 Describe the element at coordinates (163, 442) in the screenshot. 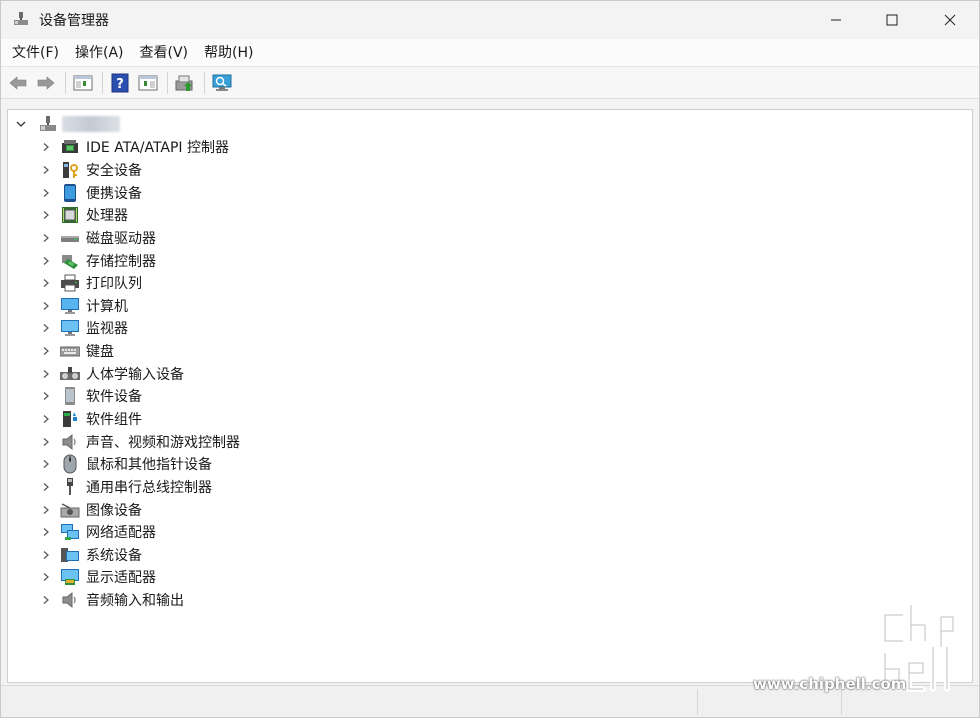

I see `tree-node-label: 声音、视频和游戏控制器` at that location.